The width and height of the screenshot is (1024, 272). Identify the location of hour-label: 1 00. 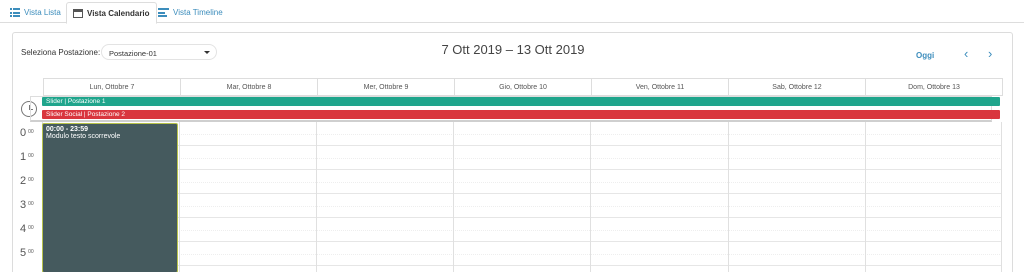
(27, 157).